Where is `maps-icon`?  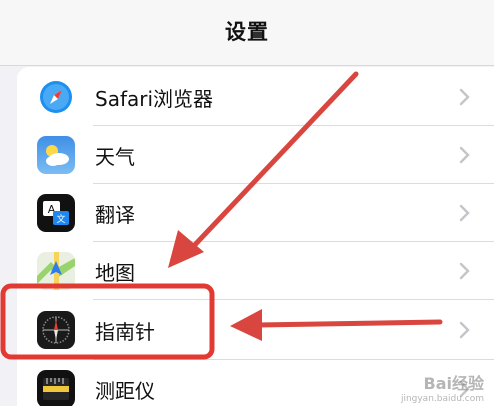
maps-icon is located at coordinates (56, 271).